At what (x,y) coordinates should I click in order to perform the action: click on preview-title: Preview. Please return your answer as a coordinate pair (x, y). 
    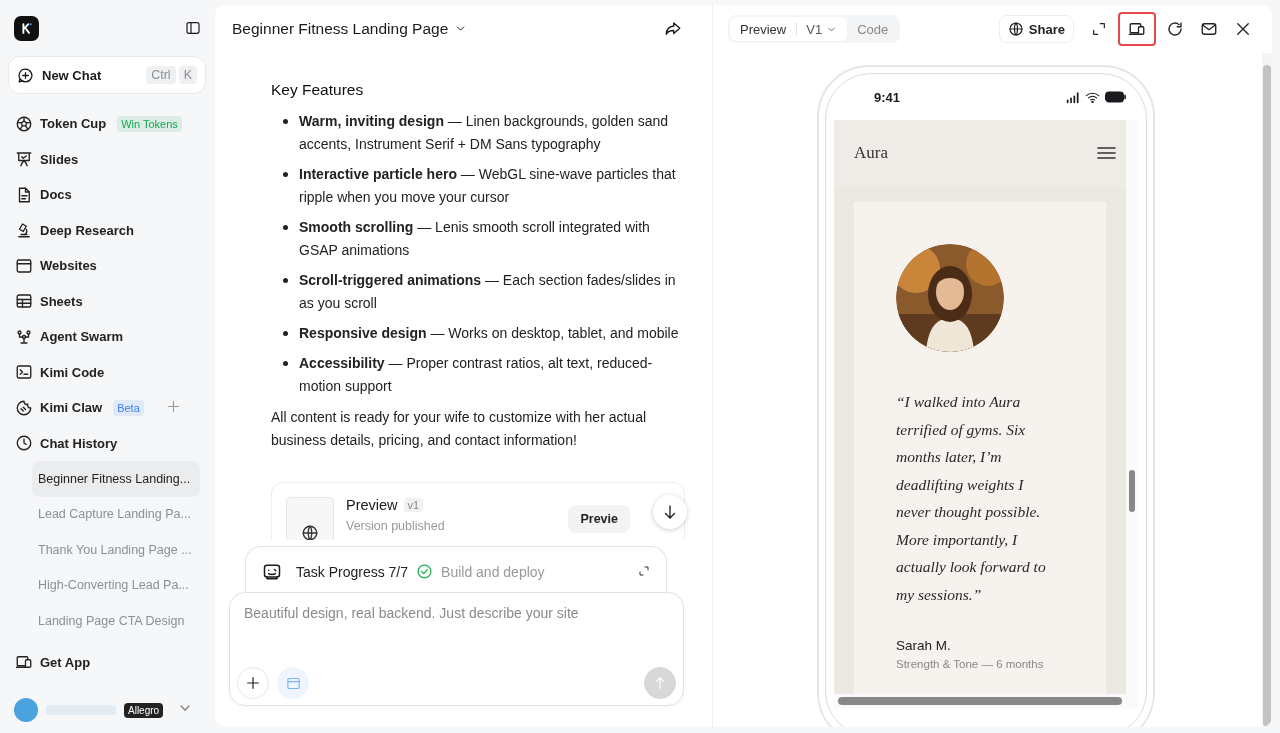
    Looking at the image, I should click on (372, 505).